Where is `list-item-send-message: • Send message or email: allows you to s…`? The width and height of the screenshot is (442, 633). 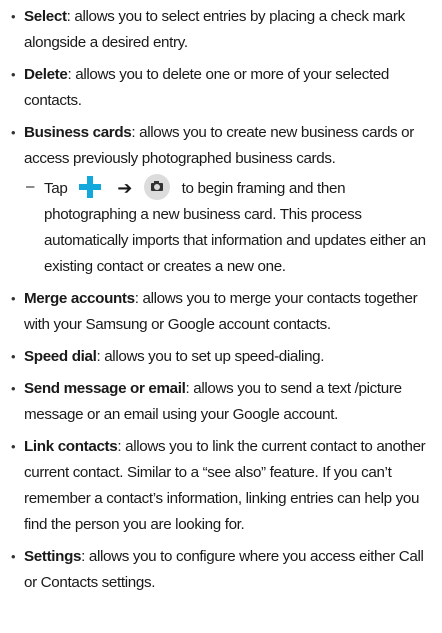 list-item-send-message: • Send message or email: allows you to s… is located at coordinates (222, 402).